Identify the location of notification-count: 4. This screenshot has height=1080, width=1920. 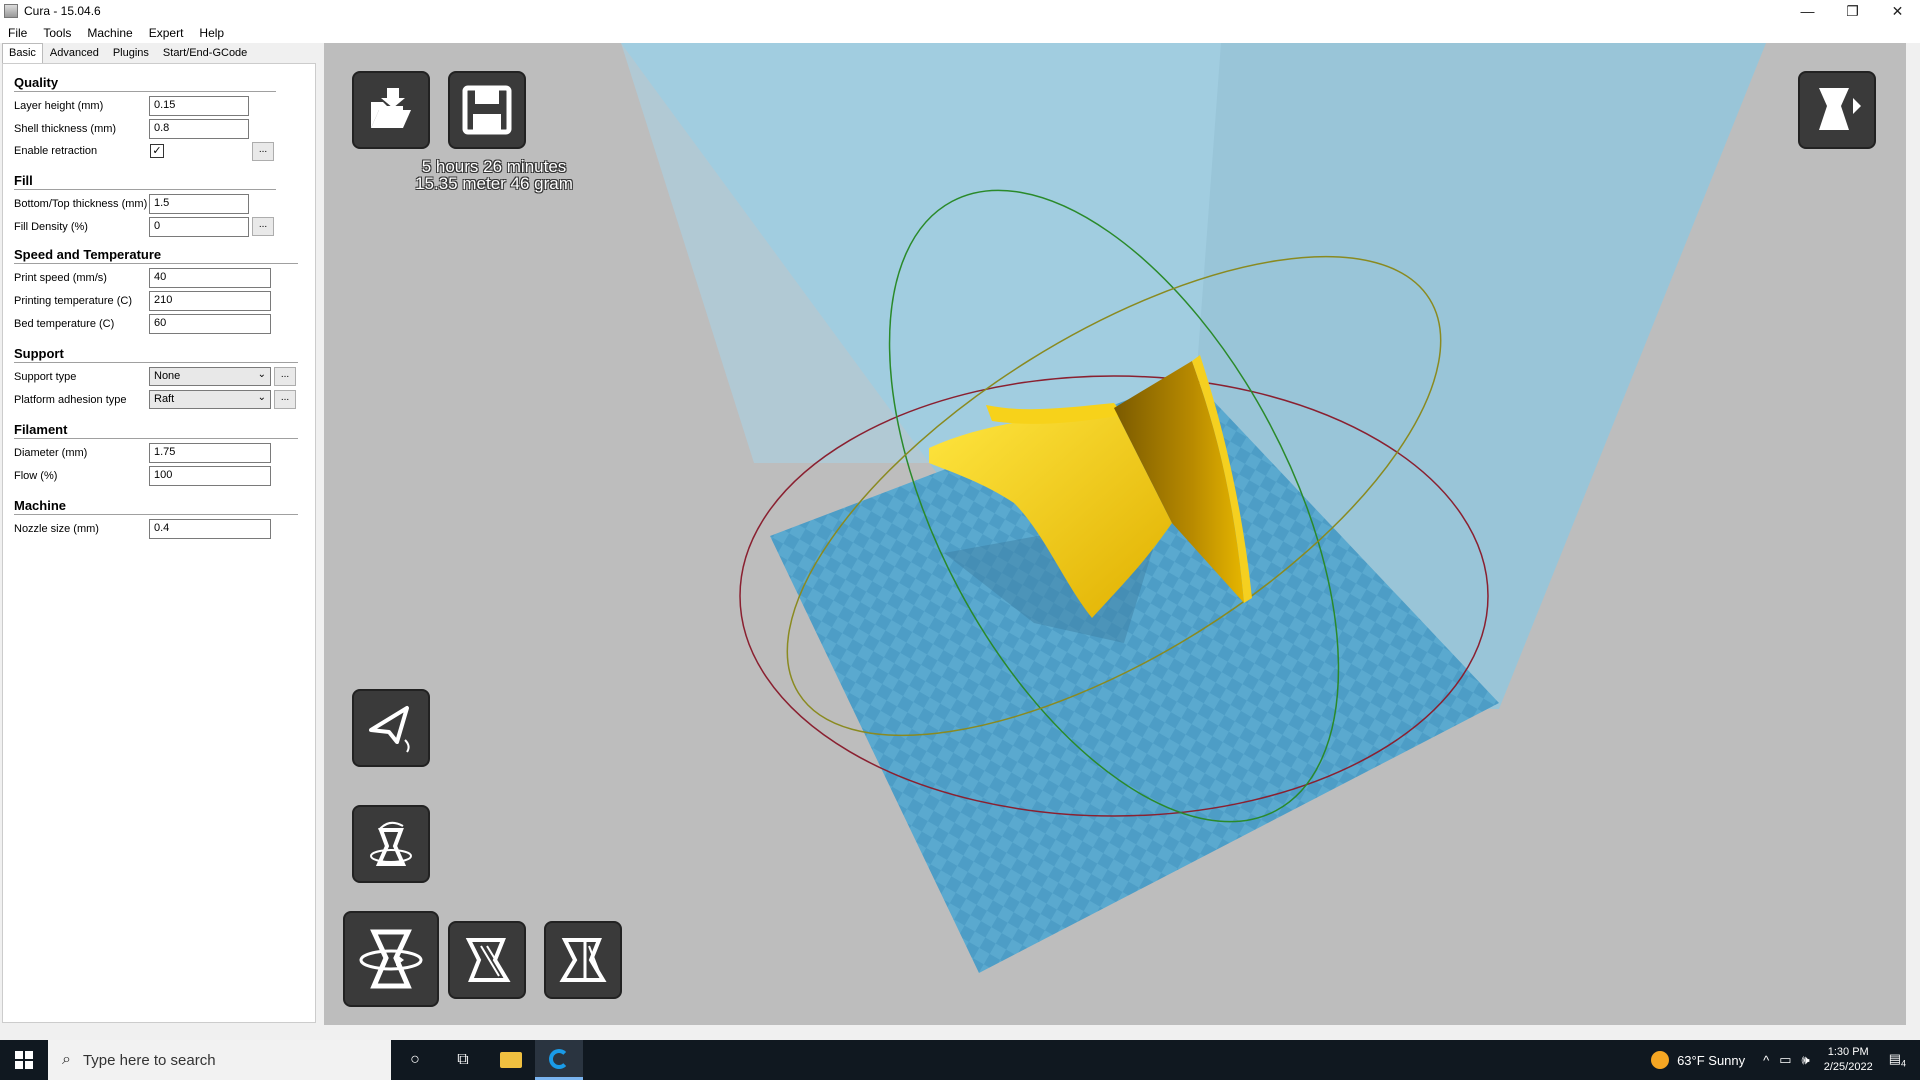
(1903, 1063).